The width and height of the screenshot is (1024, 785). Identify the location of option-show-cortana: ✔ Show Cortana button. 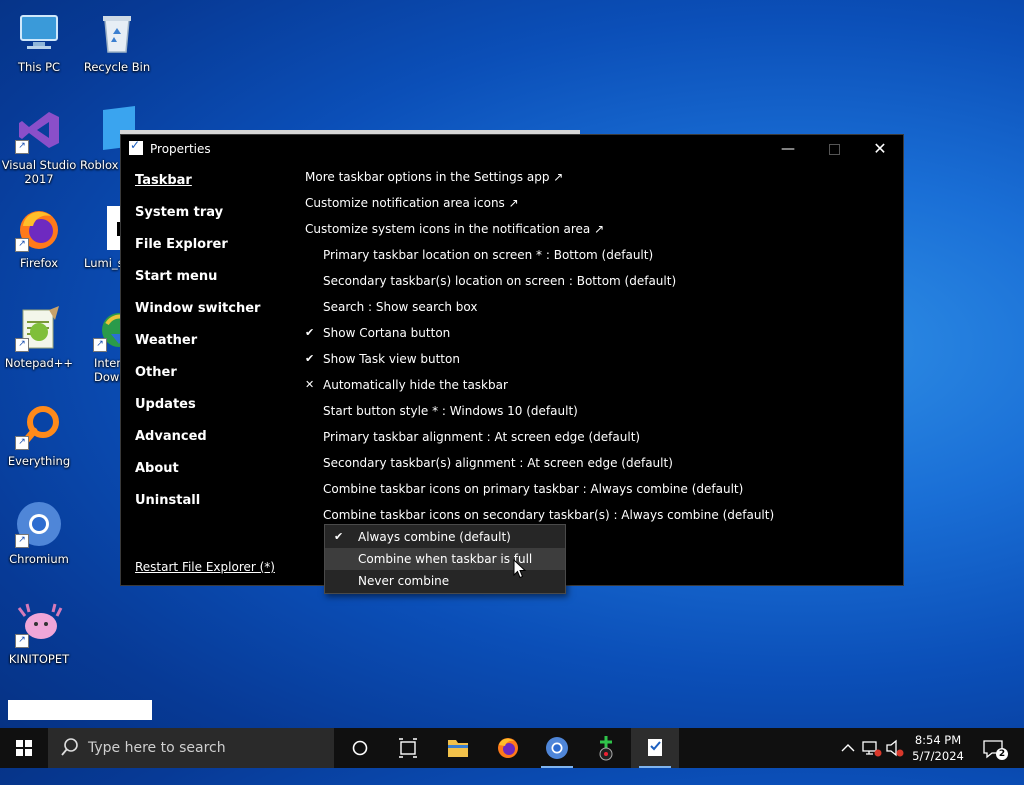
(594, 338).